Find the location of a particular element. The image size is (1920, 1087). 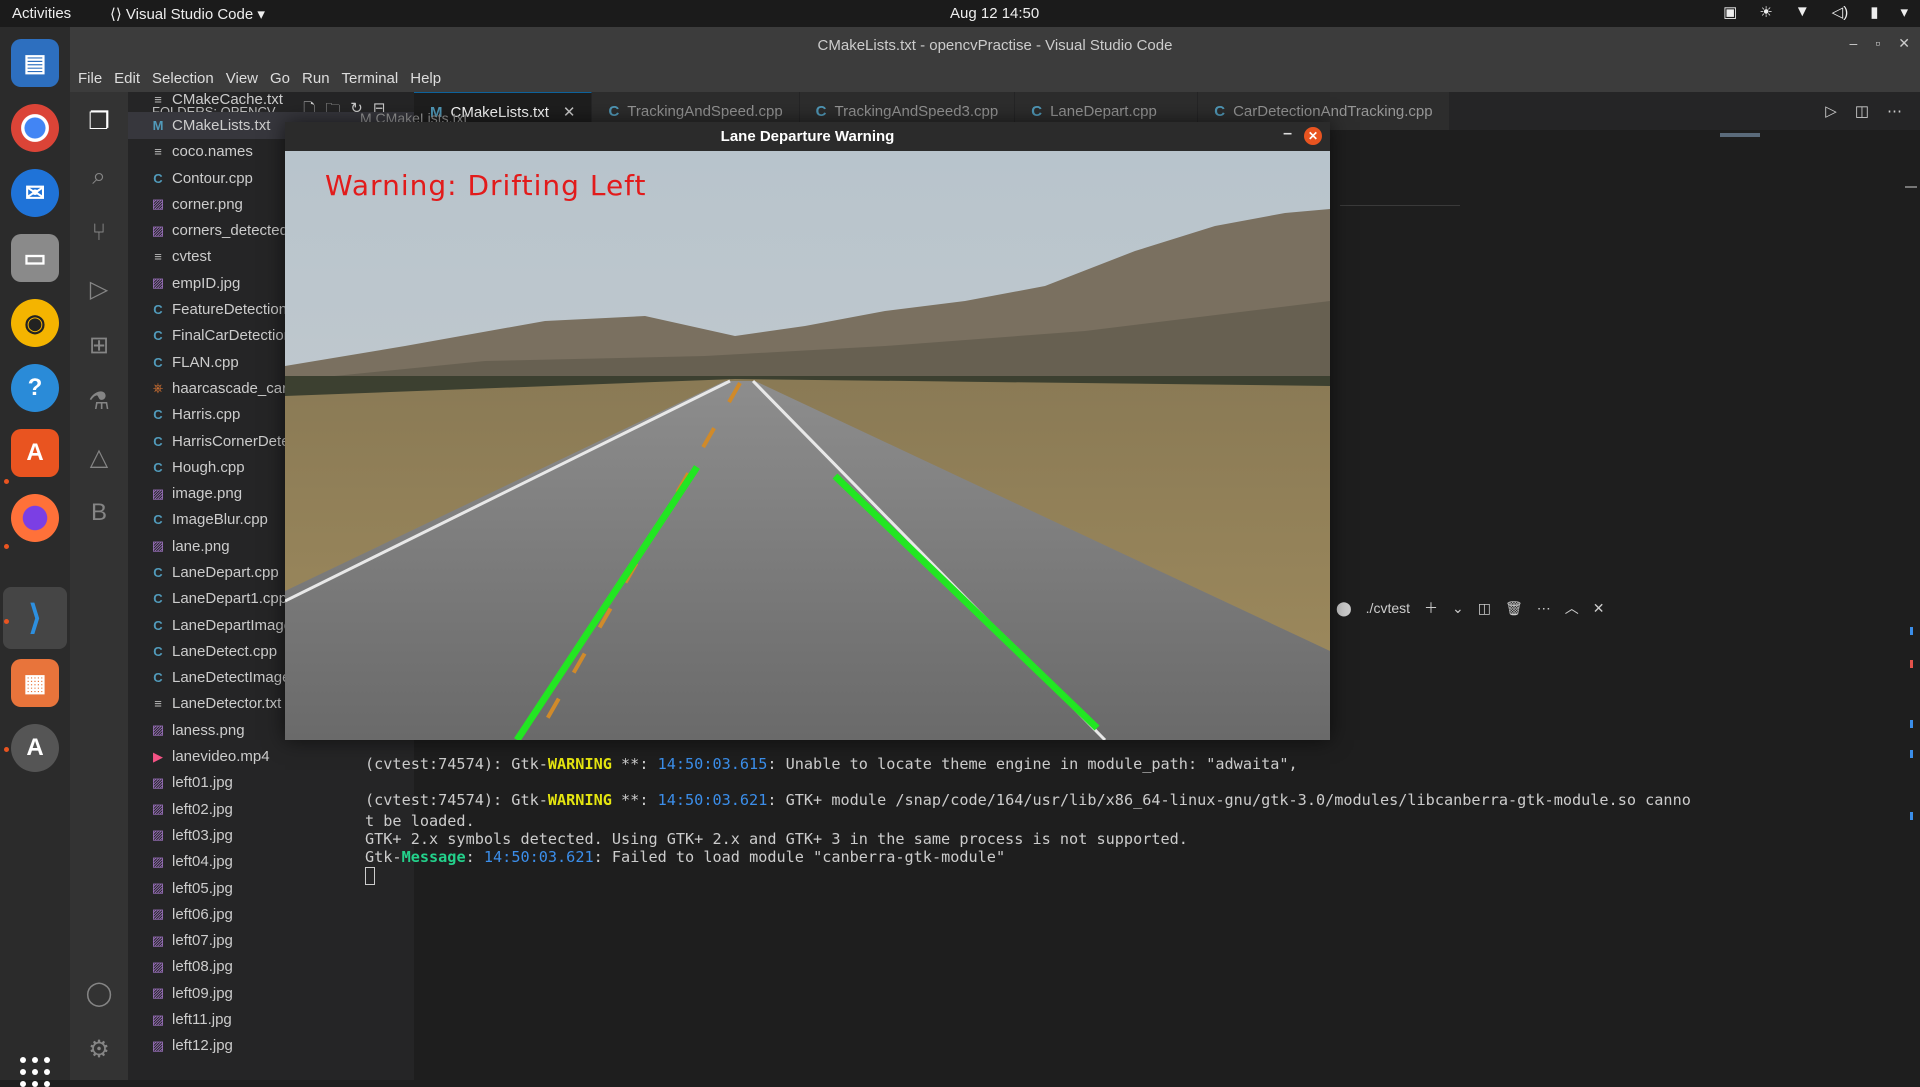

file-name: cvtest is located at coordinates (192, 257).